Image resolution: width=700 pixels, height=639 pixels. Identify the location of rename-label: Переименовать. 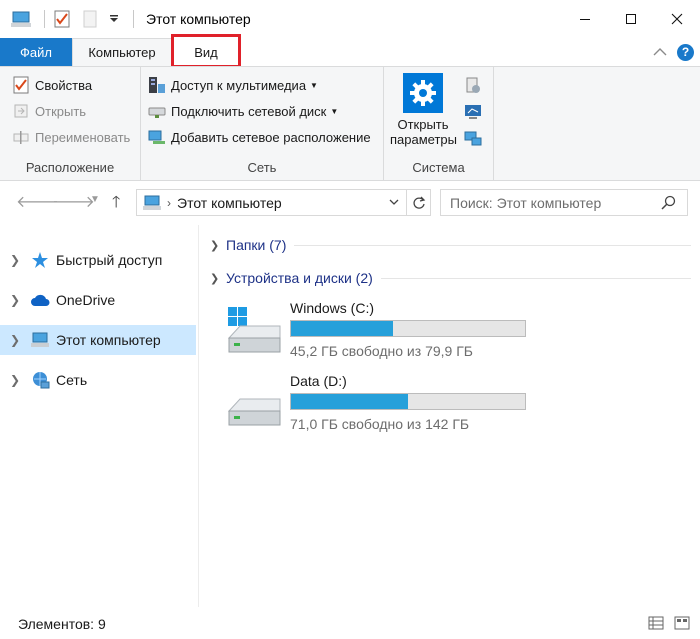
(83, 137).